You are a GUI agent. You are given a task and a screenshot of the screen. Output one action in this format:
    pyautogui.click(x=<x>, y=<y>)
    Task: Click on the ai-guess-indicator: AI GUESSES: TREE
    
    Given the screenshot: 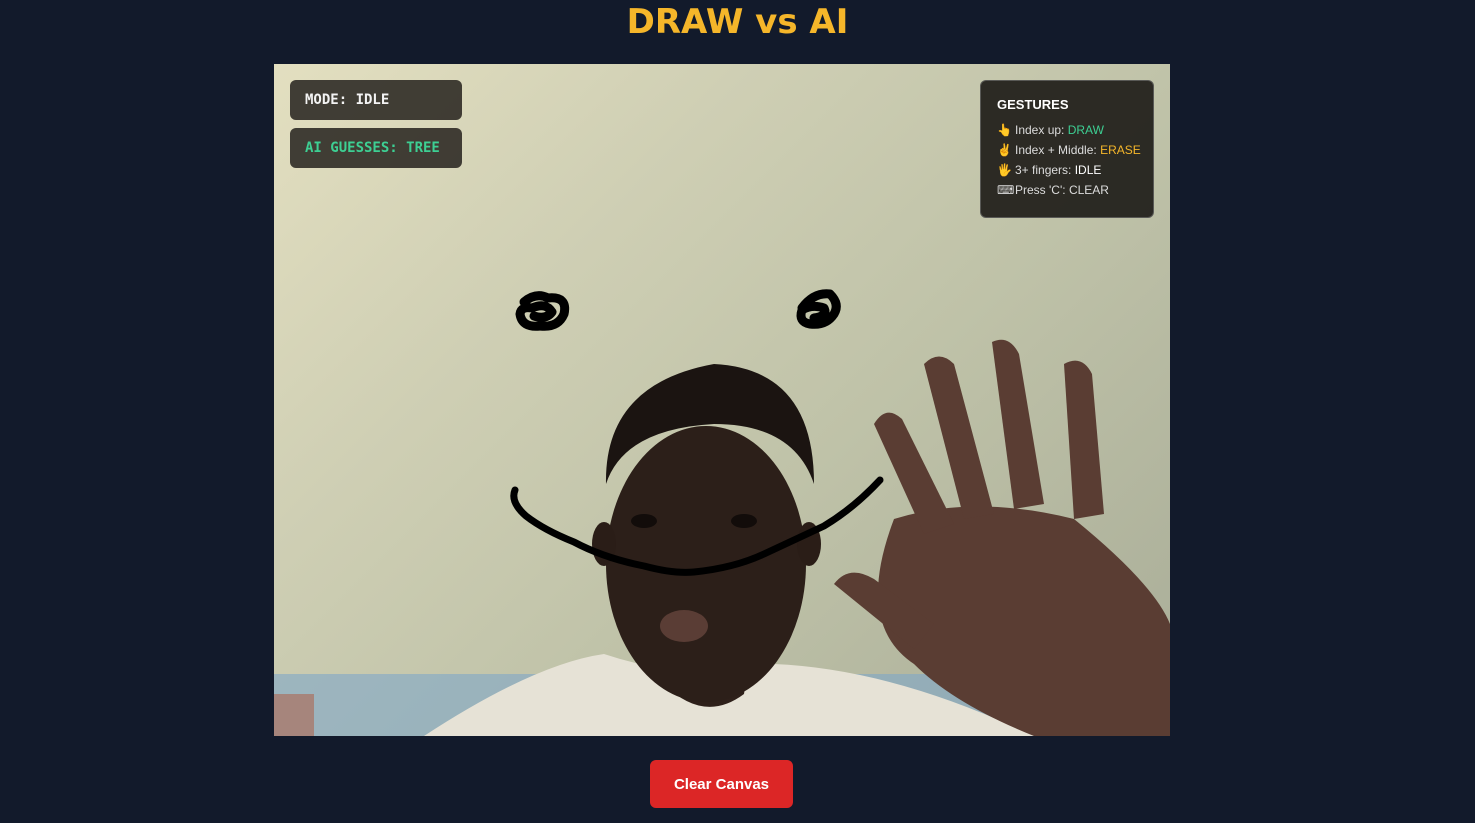 What is the action you would take?
    pyautogui.click(x=376, y=148)
    